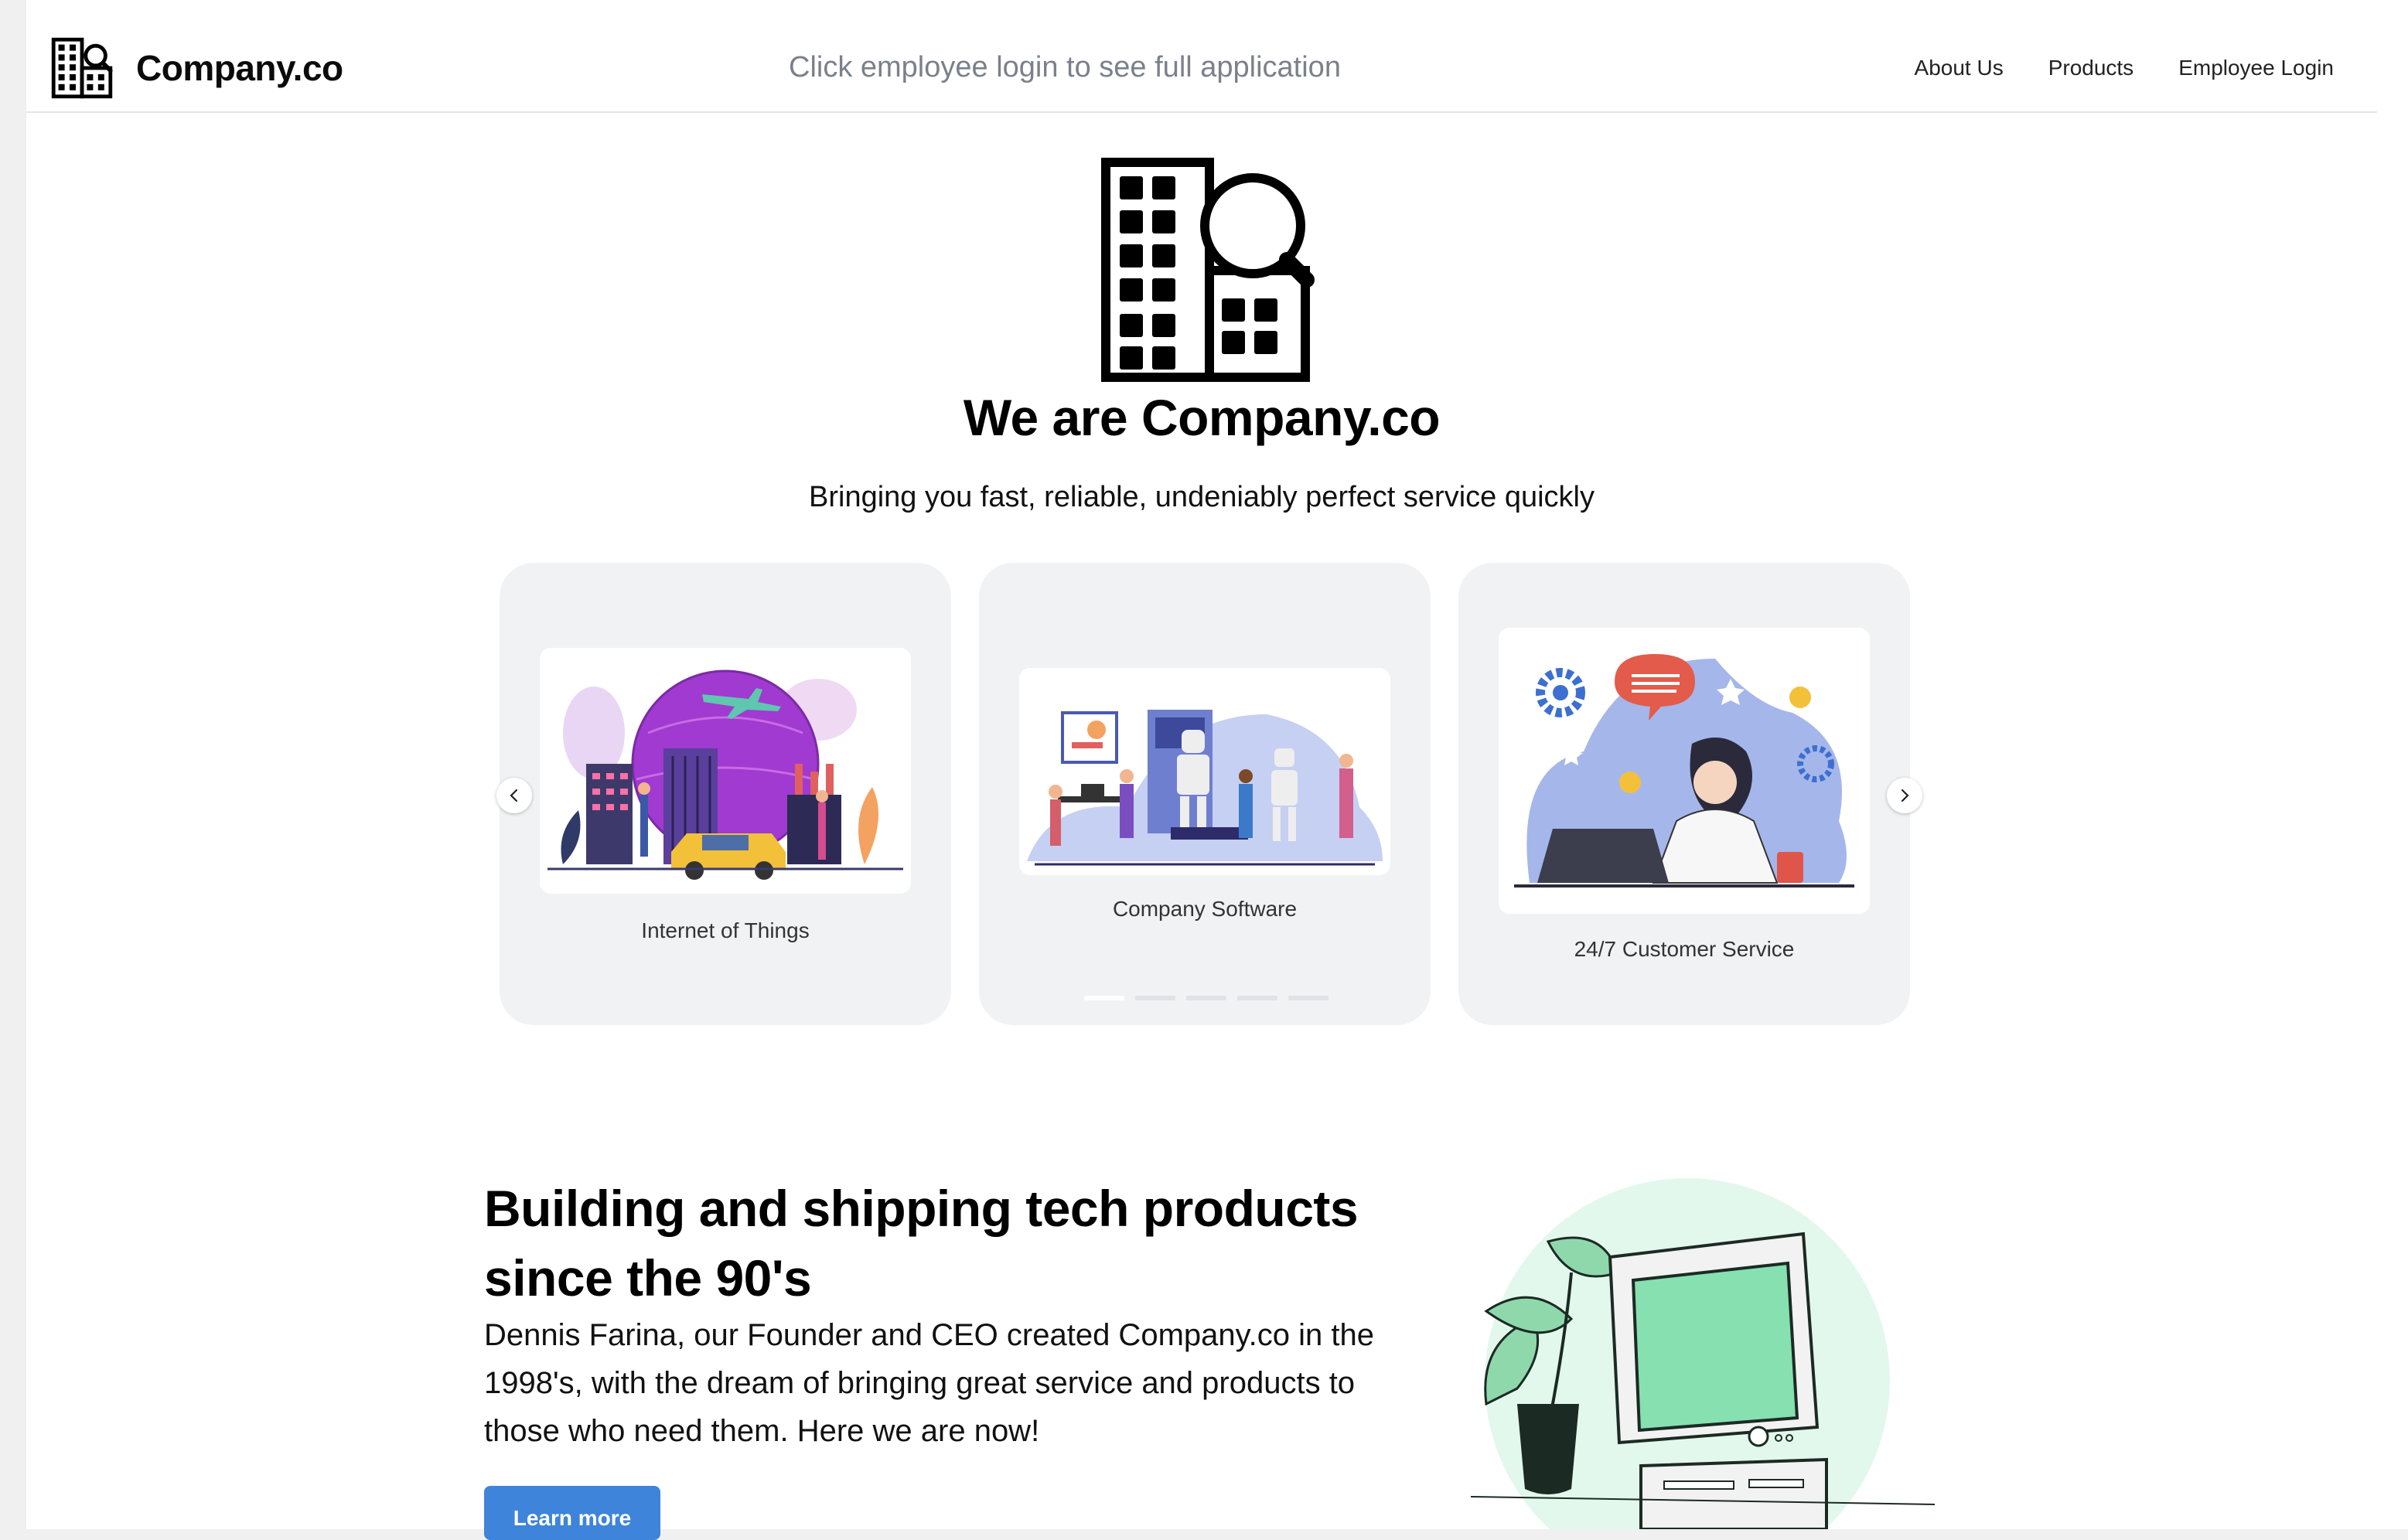 The height and width of the screenshot is (1540, 2408). I want to click on nav-about-us: About Us, so click(1959, 68).